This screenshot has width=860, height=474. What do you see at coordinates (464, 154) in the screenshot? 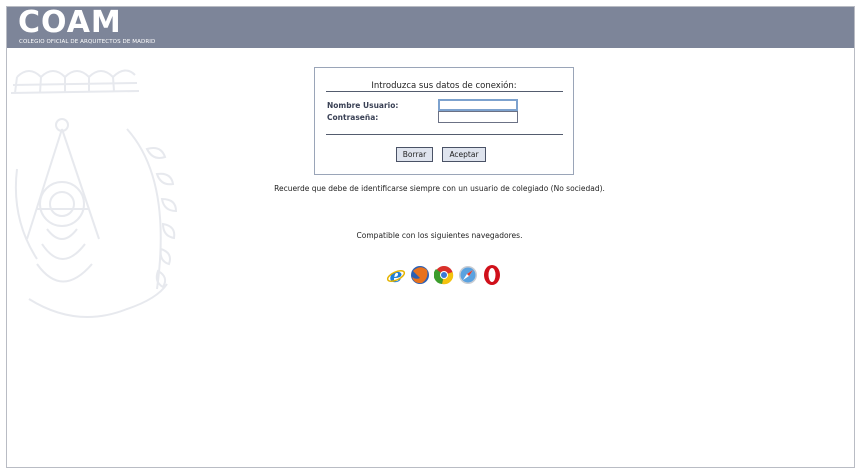
I see `submit-button: Aceptar` at bounding box center [464, 154].